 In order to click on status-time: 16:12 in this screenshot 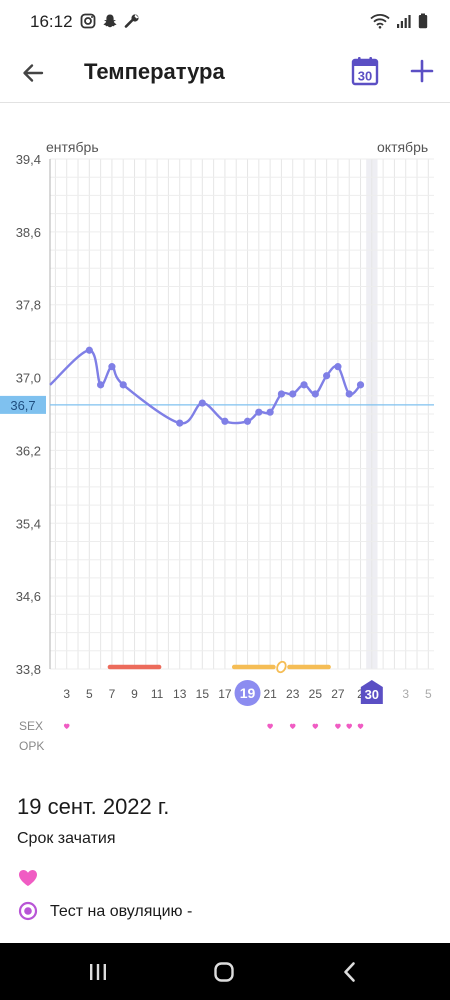, I will do `click(51, 21)`.